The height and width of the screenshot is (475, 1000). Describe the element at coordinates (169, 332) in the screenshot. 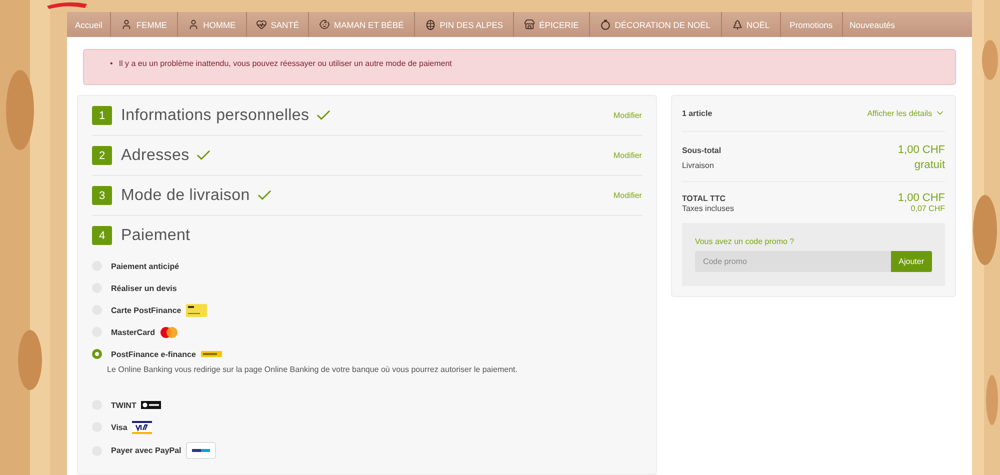

I see `mastercard-logo-icon` at that location.